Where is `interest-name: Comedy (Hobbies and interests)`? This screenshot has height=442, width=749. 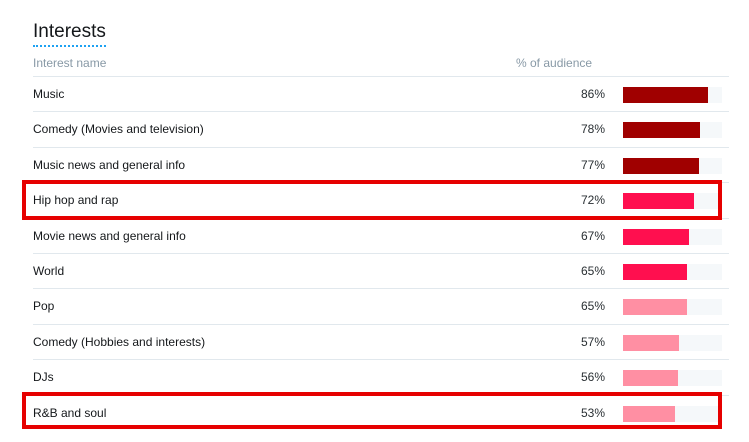 interest-name: Comedy (Hobbies and interests) is located at coordinates (119, 341).